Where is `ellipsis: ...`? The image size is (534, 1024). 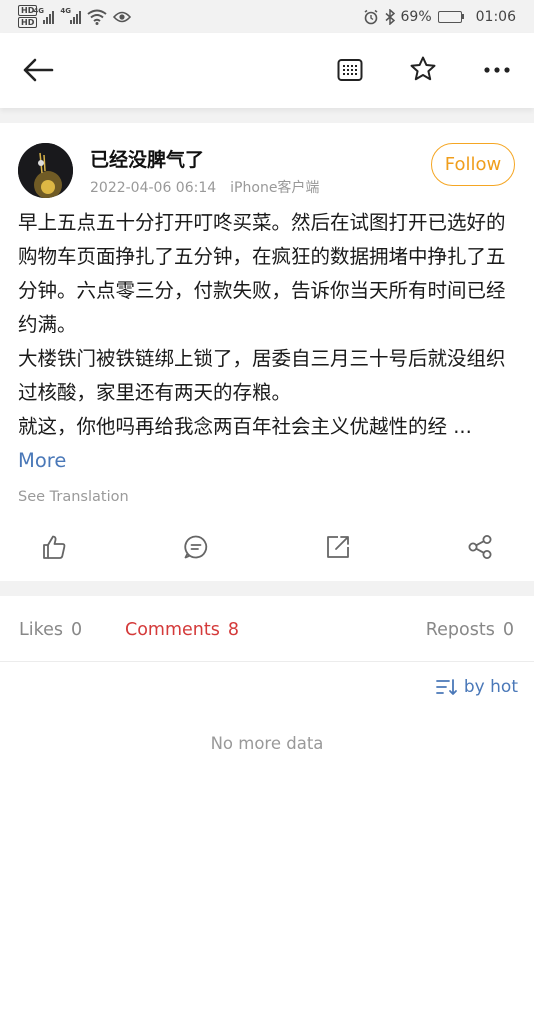
ellipsis: ... is located at coordinates (459, 426).